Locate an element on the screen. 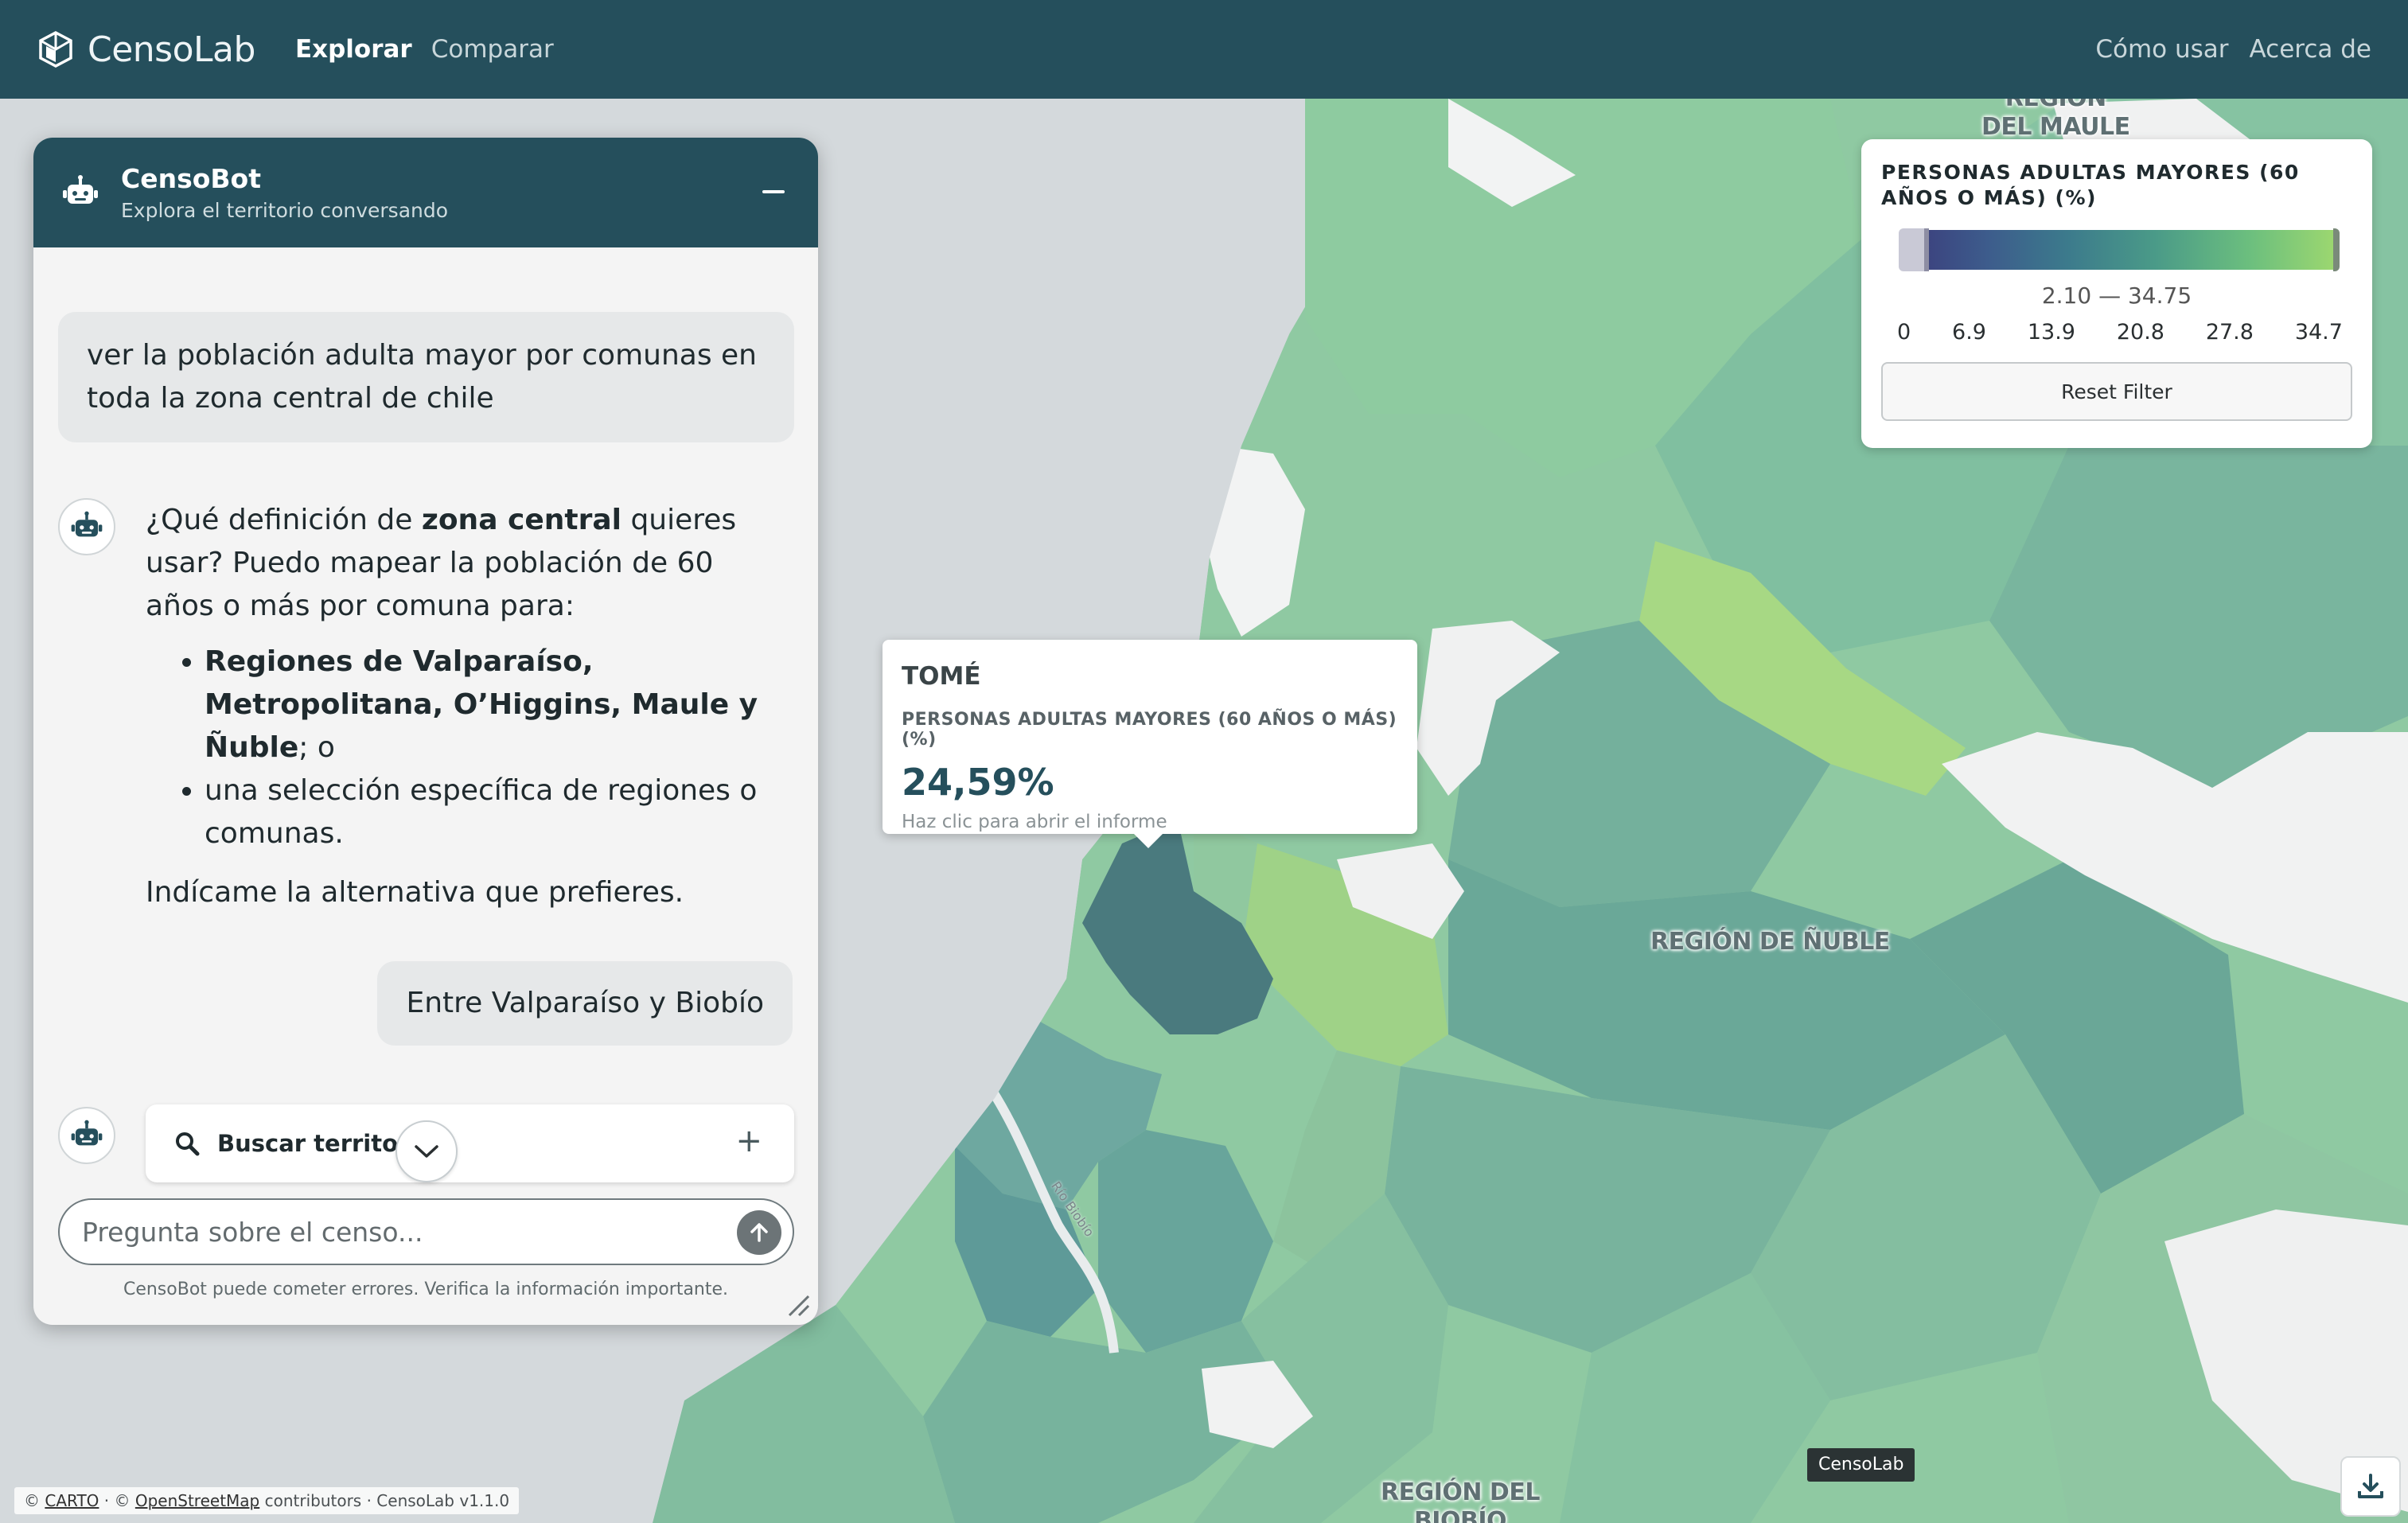 The image size is (2408, 1523). legend-ticks: 0 6.9 13.9 20.8 27.8 34.7 is located at coordinates (2120, 332).